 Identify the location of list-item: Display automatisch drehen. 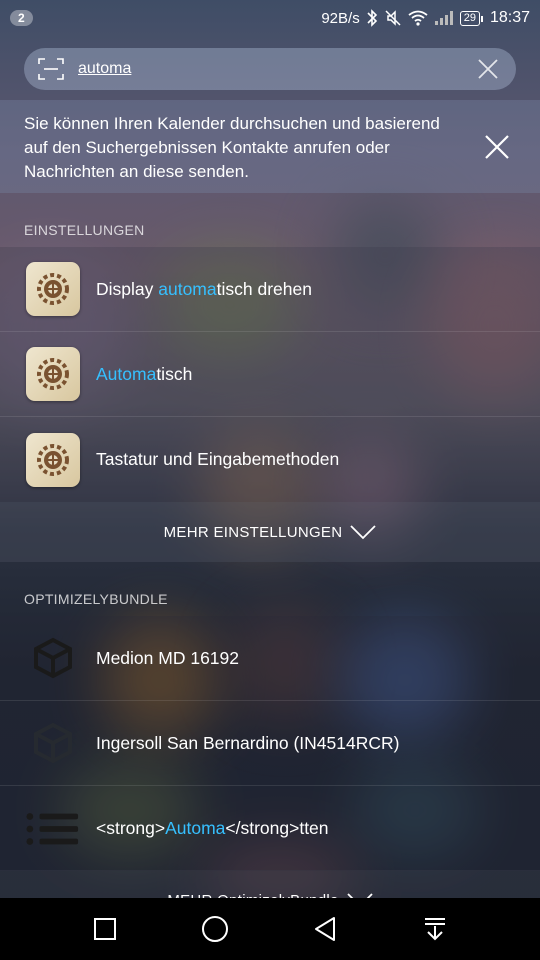
(270, 289).